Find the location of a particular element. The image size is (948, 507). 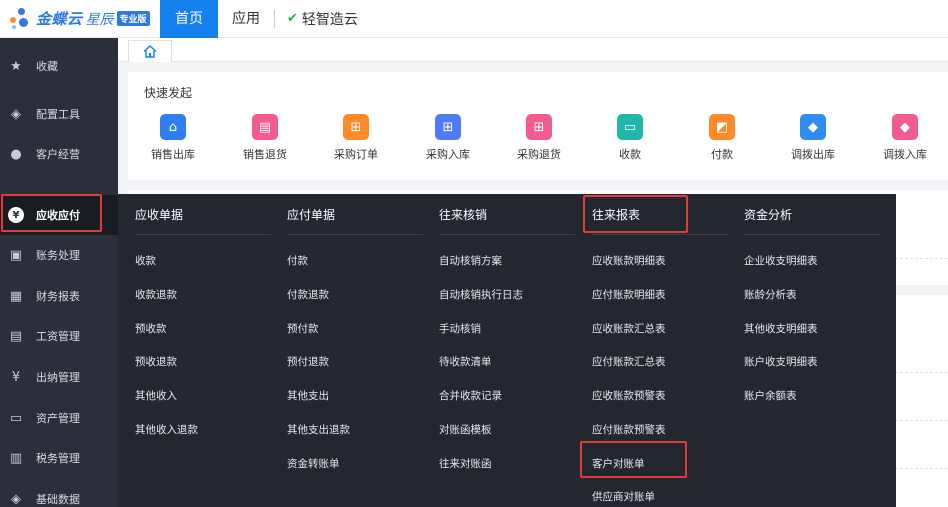

sidebar-item-reports: ▦ 财务报表 is located at coordinates (59, 296).